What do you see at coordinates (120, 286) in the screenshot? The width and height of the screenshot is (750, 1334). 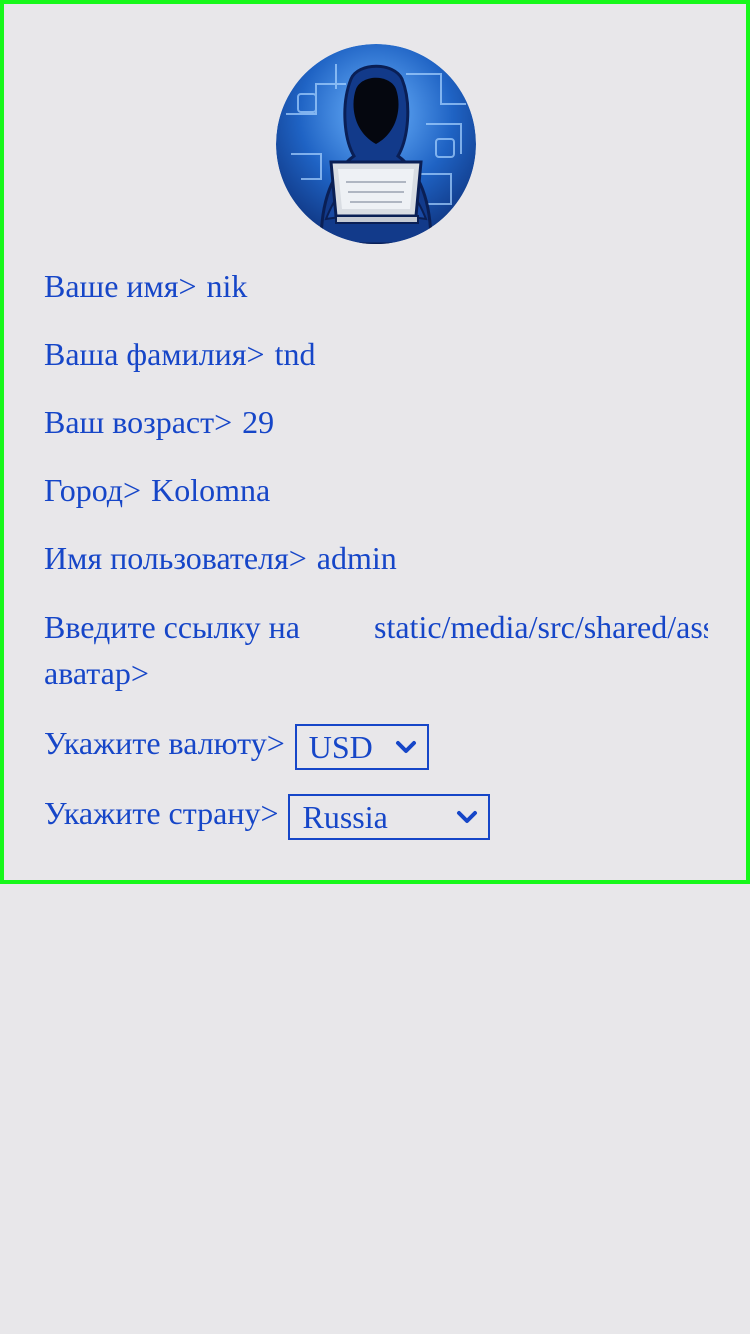 I see `first-name-label: Ваше имя>` at bounding box center [120, 286].